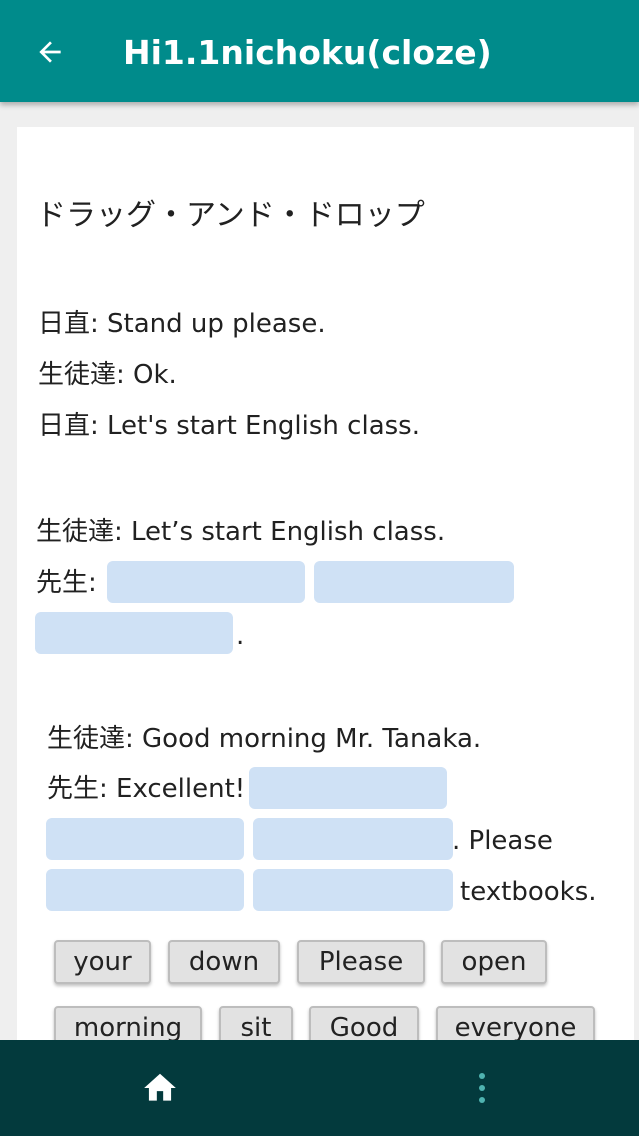  I want to click on word-chip-please: Please, so click(361, 962).